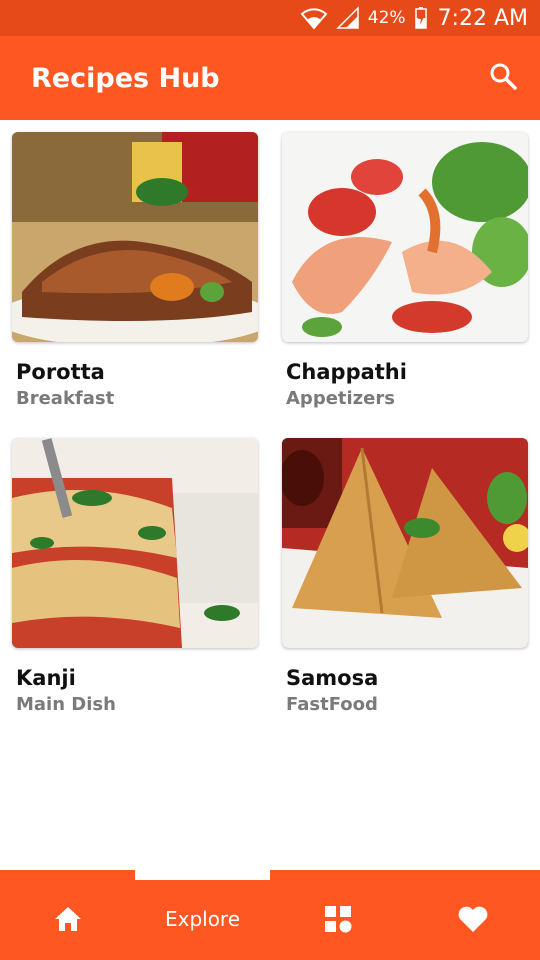 The image size is (540, 960). What do you see at coordinates (202, 919) in the screenshot?
I see `nav-explore-label: Explore` at bounding box center [202, 919].